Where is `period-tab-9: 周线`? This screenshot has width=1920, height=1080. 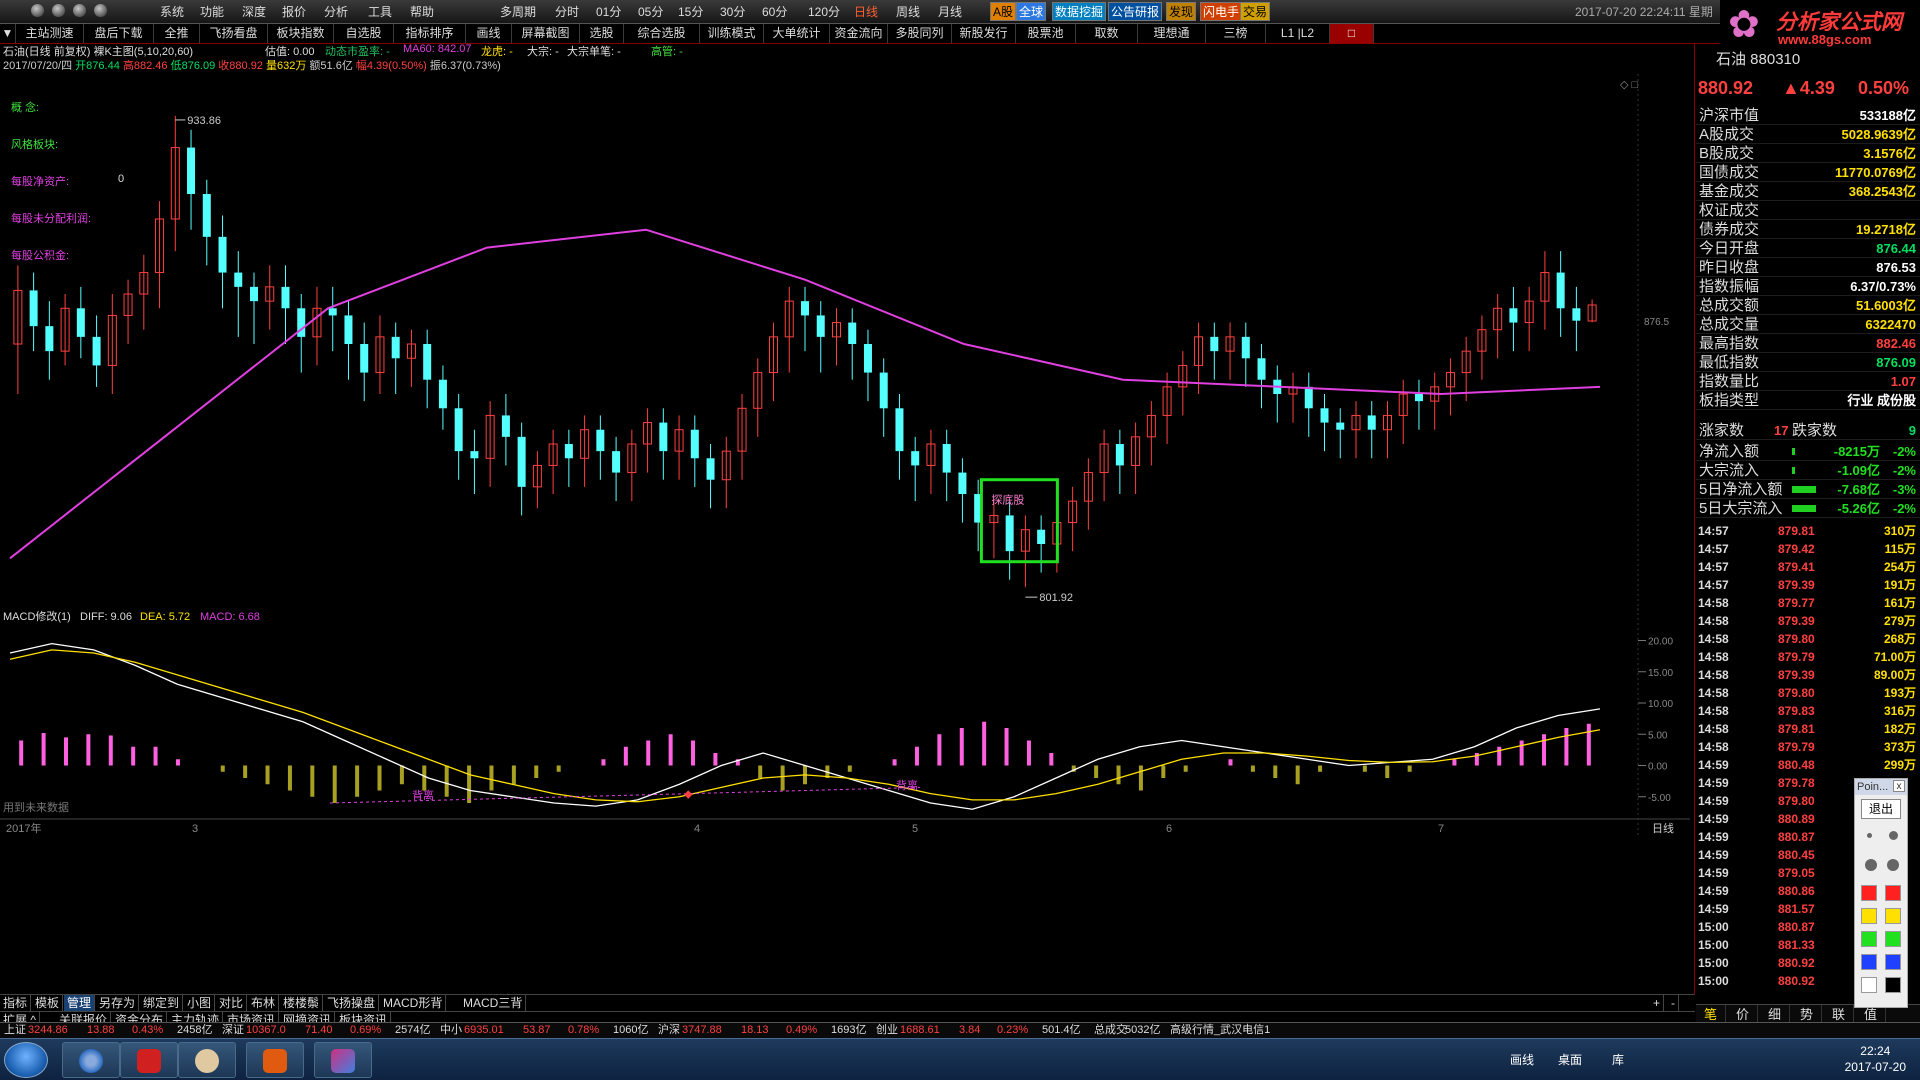
period-tab-9: 周线 is located at coordinates (908, 12).